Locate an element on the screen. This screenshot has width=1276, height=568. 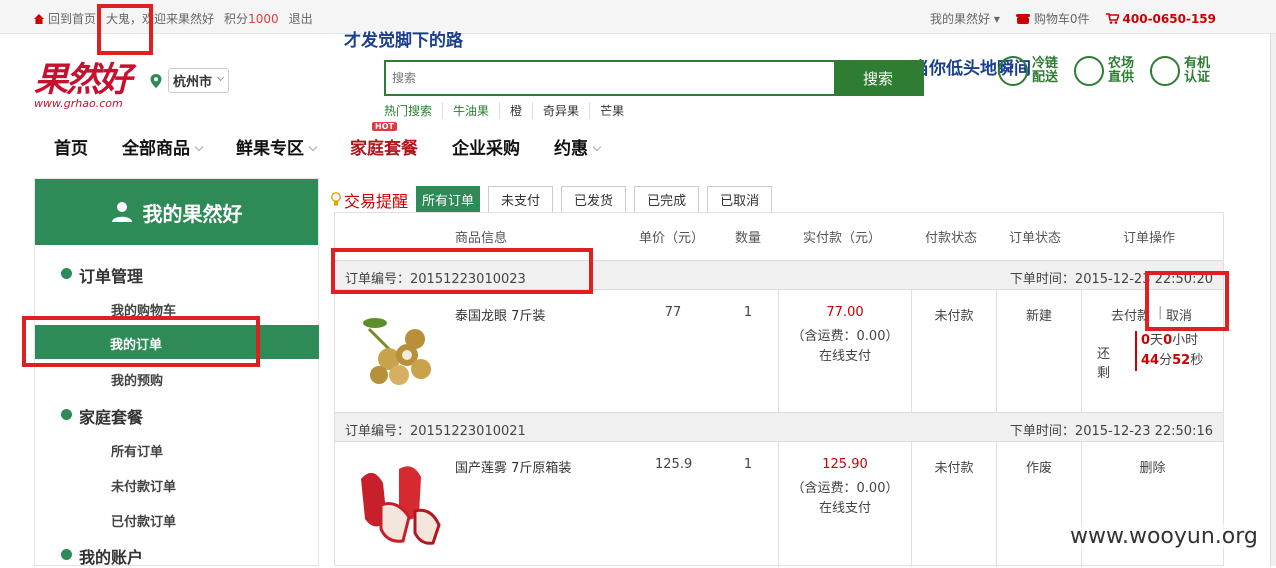
hot-tag: HOT is located at coordinates (384, 126).